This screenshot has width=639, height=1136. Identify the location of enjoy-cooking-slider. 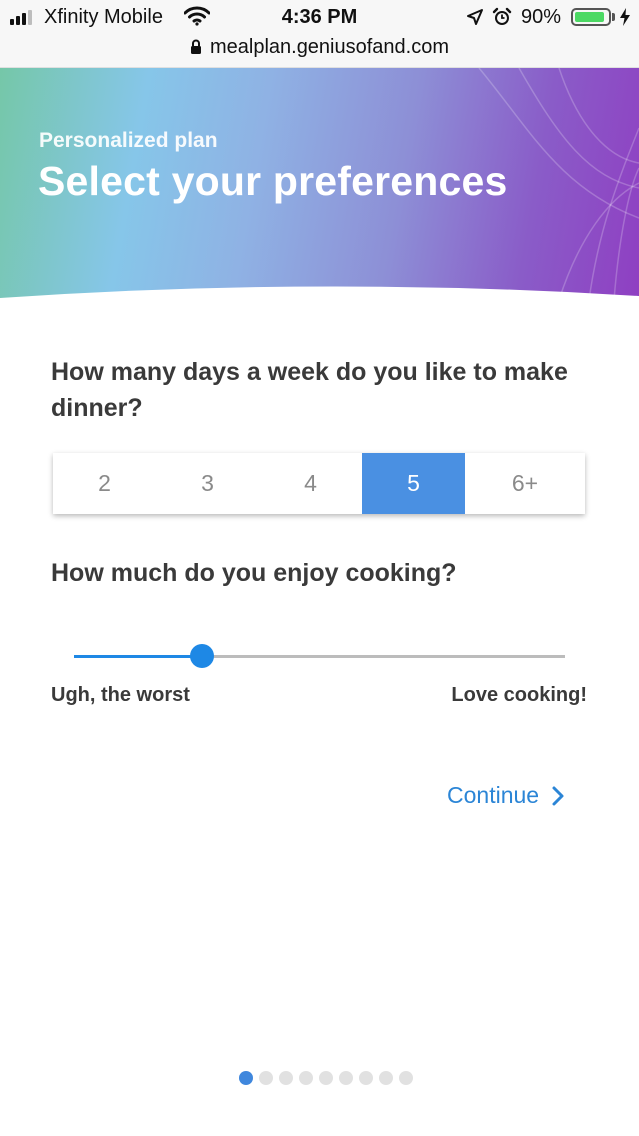
(319, 657).